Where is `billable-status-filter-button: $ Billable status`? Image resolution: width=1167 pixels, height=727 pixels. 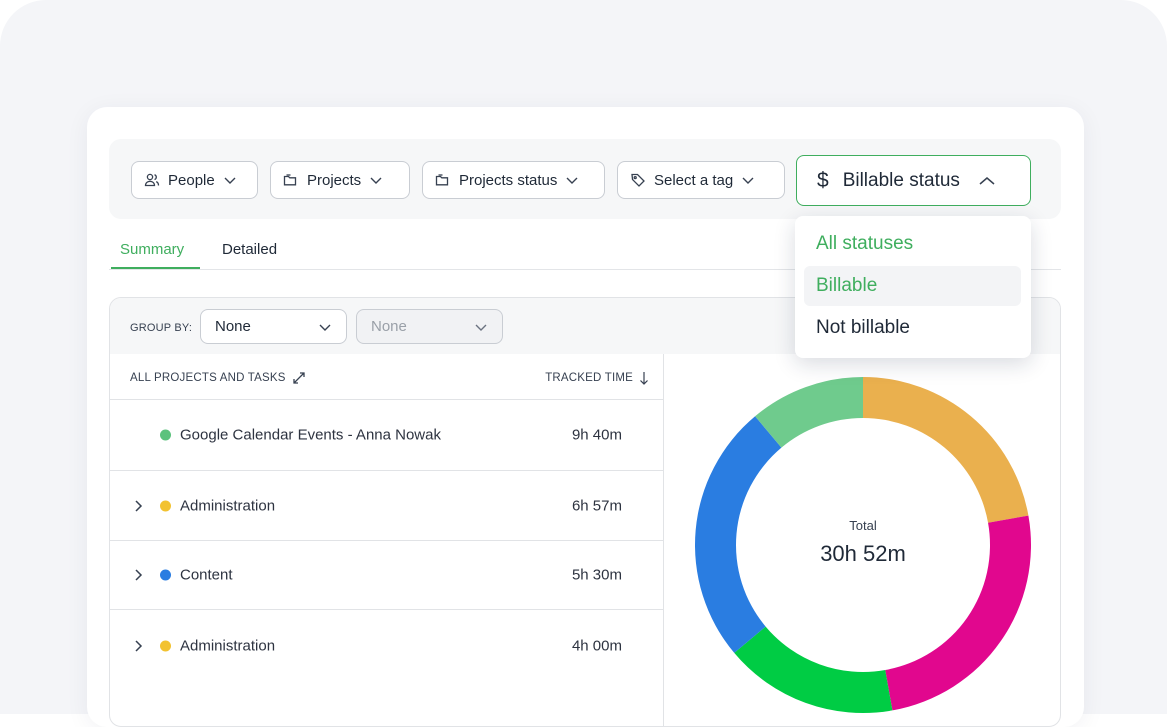 billable-status-filter-button: $ Billable status is located at coordinates (913, 180).